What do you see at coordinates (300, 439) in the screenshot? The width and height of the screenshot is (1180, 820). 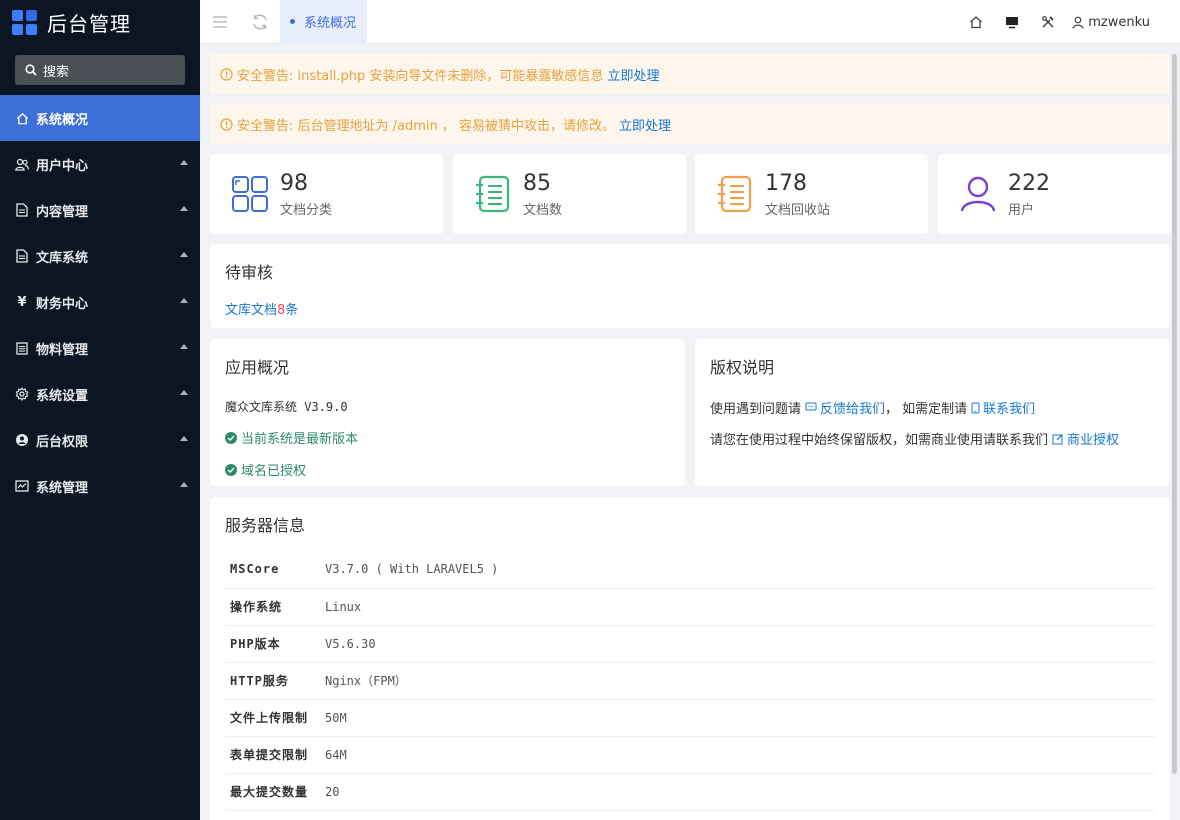 I see `status-latest-text: 当前系统是最新版本` at bounding box center [300, 439].